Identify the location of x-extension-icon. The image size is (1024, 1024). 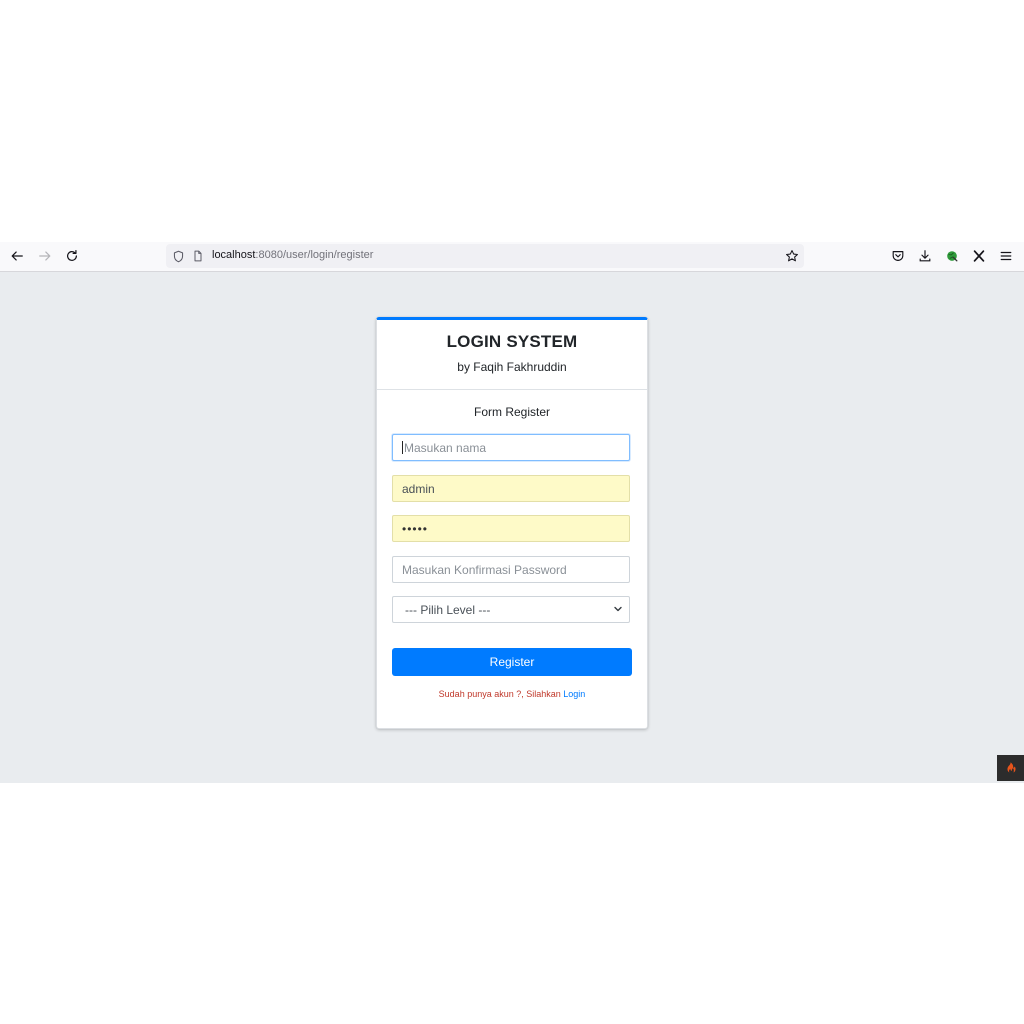
(979, 256).